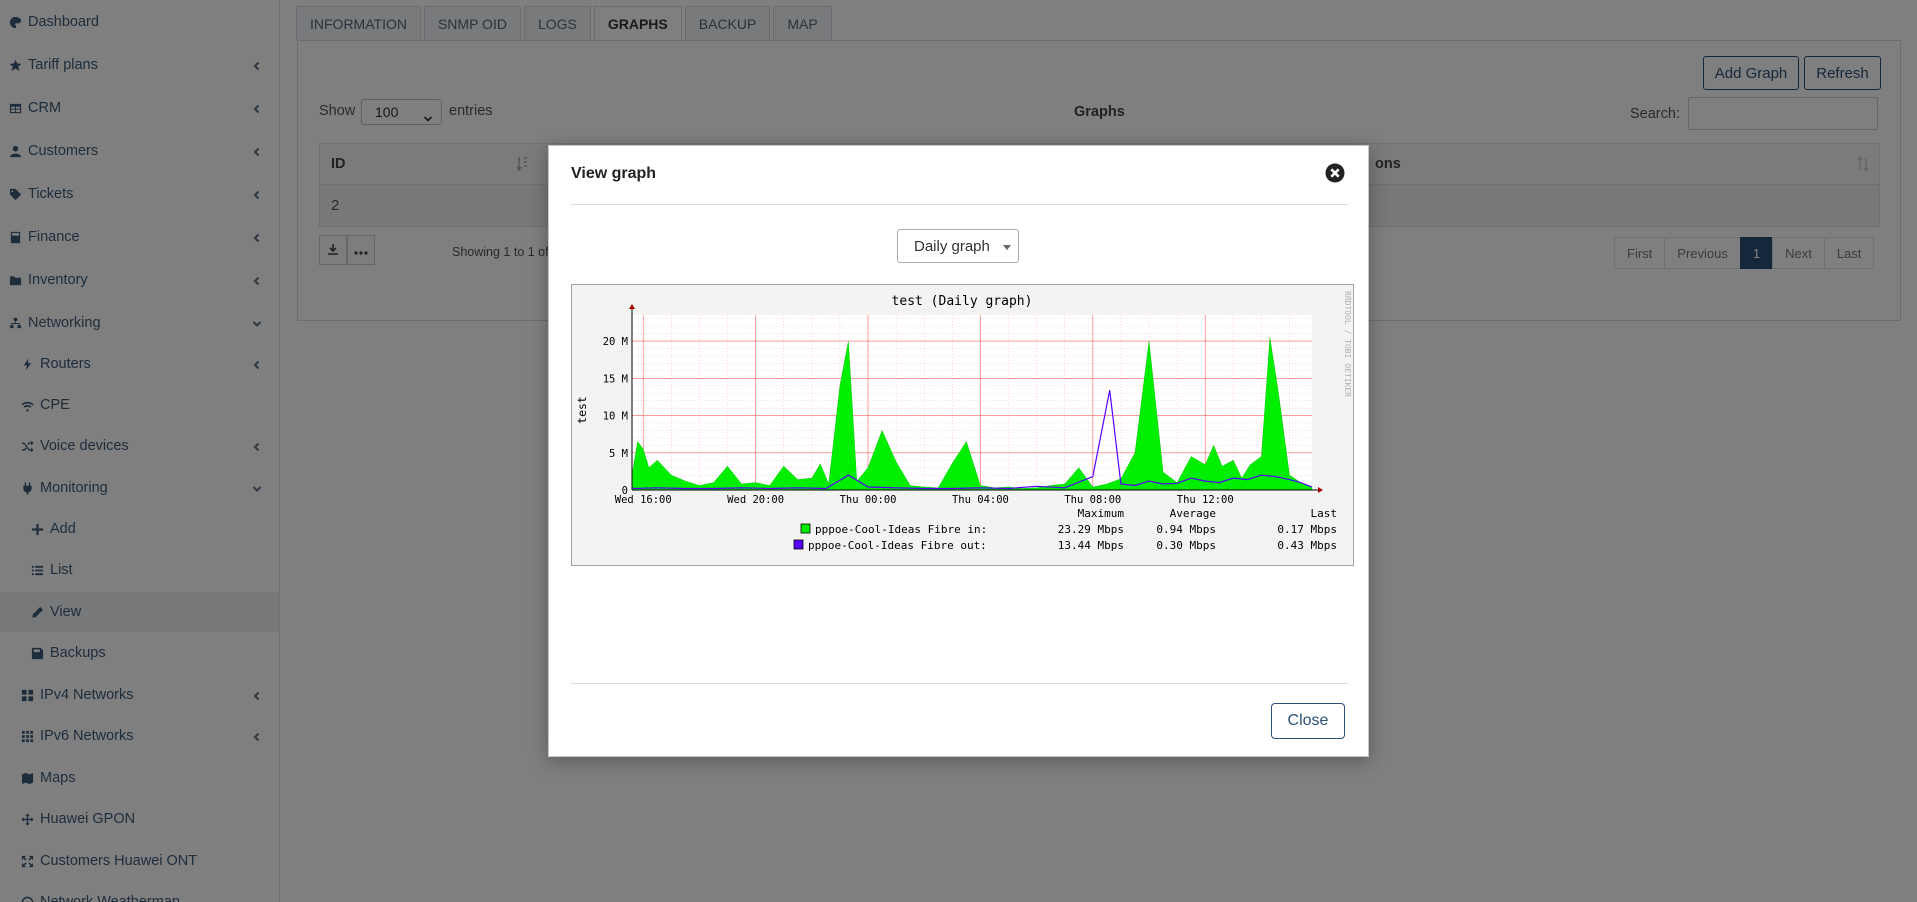 Image resolution: width=1917 pixels, height=902 pixels. I want to click on x-tick-label: Thu 00:00, so click(868, 500).